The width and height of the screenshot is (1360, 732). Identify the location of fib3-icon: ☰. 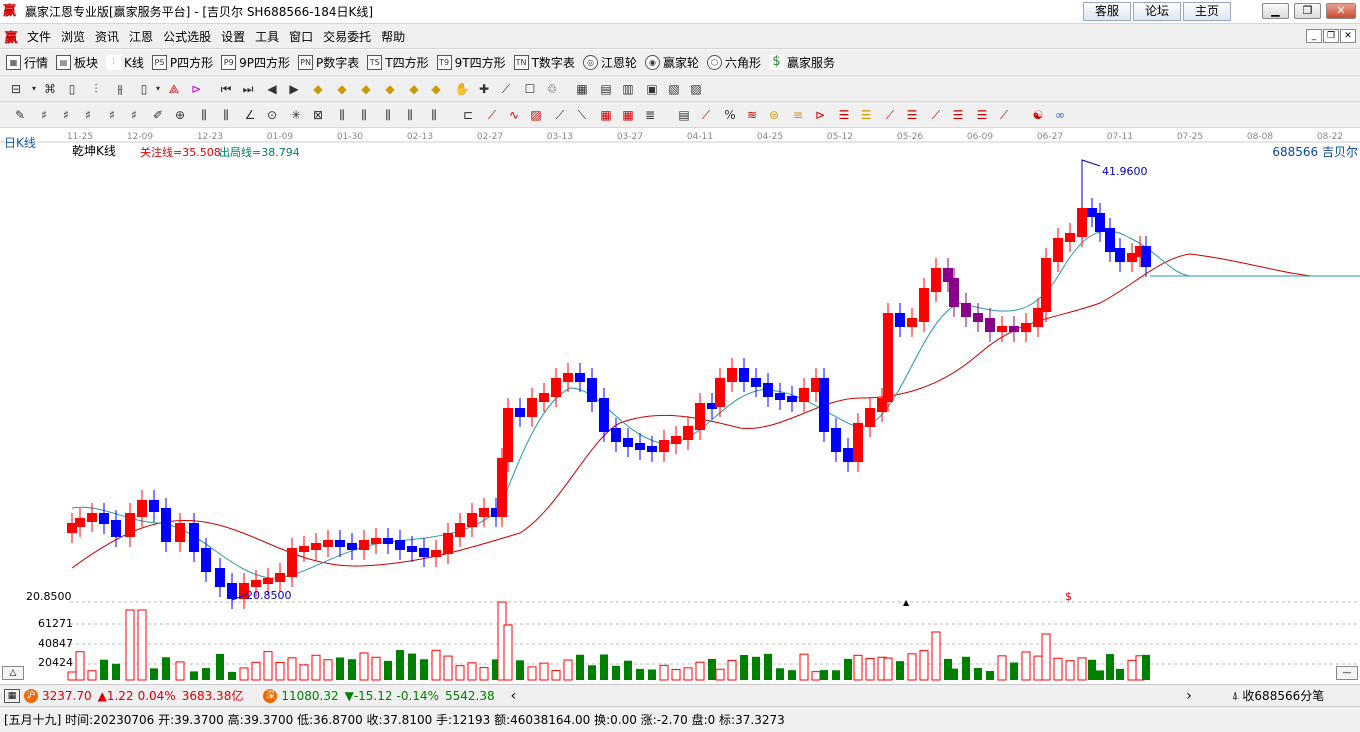
(912, 115).